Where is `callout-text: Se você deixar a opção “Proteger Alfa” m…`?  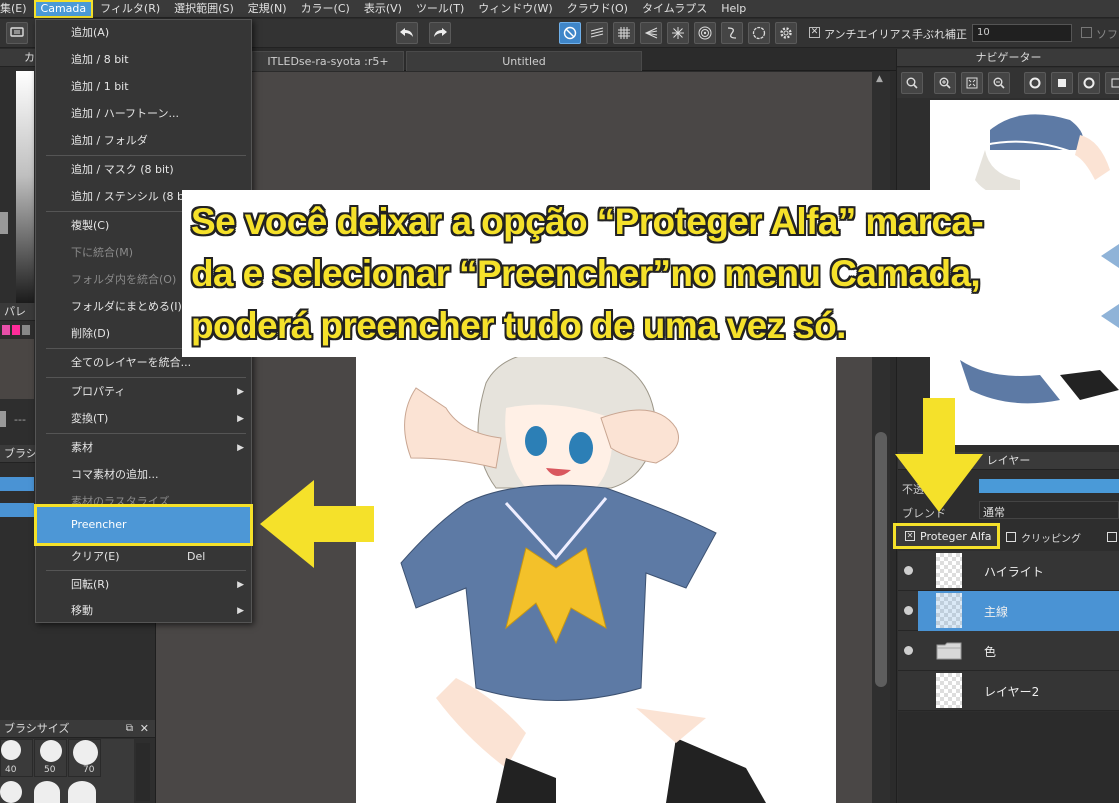 callout-text: Se você deixar a opção “Proteger Alfa” m… is located at coordinates (587, 274).